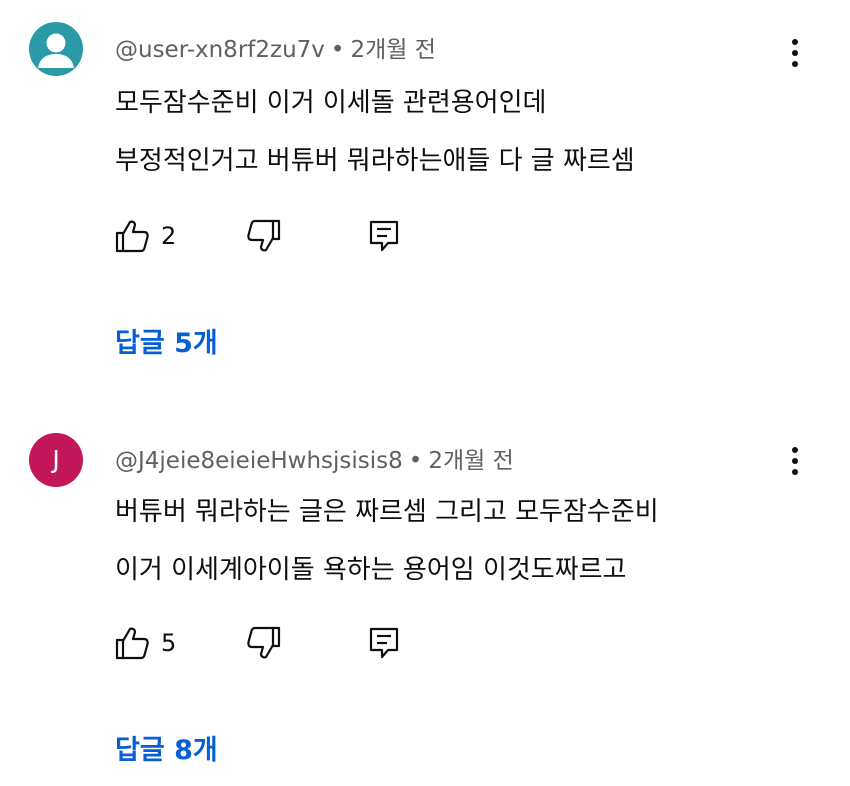 This screenshot has height=786, width=850. What do you see at coordinates (169, 643) in the screenshot?
I see `like-count: 5` at bounding box center [169, 643].